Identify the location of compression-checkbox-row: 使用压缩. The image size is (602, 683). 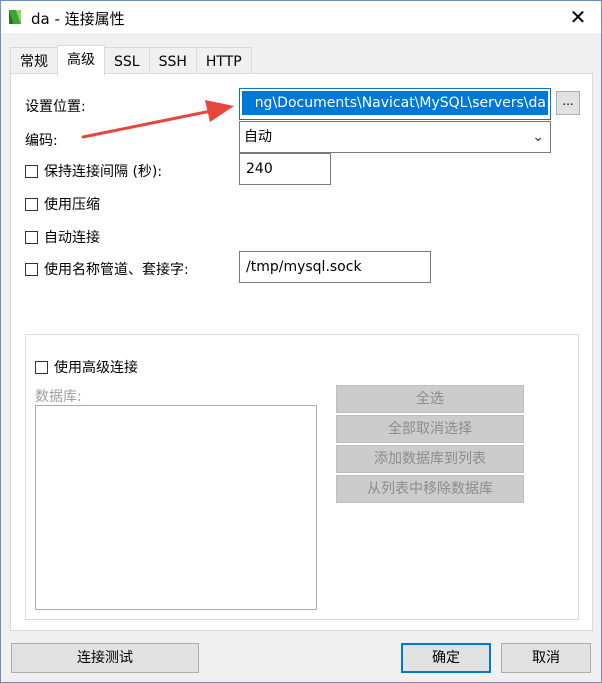
(62, 204).